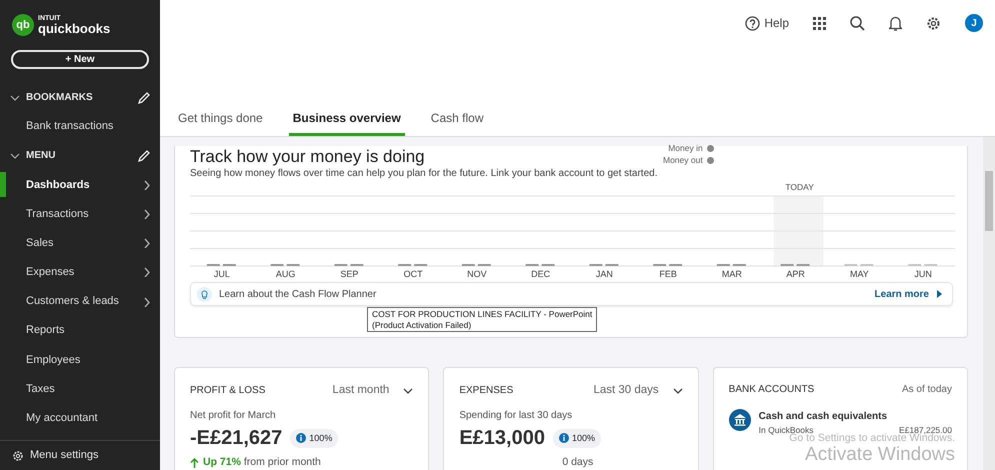 This screenshot has height=470, width=995. Describe the element at coordinates (767, 23) in the screenshot. I see `help-button: Help` at that location.